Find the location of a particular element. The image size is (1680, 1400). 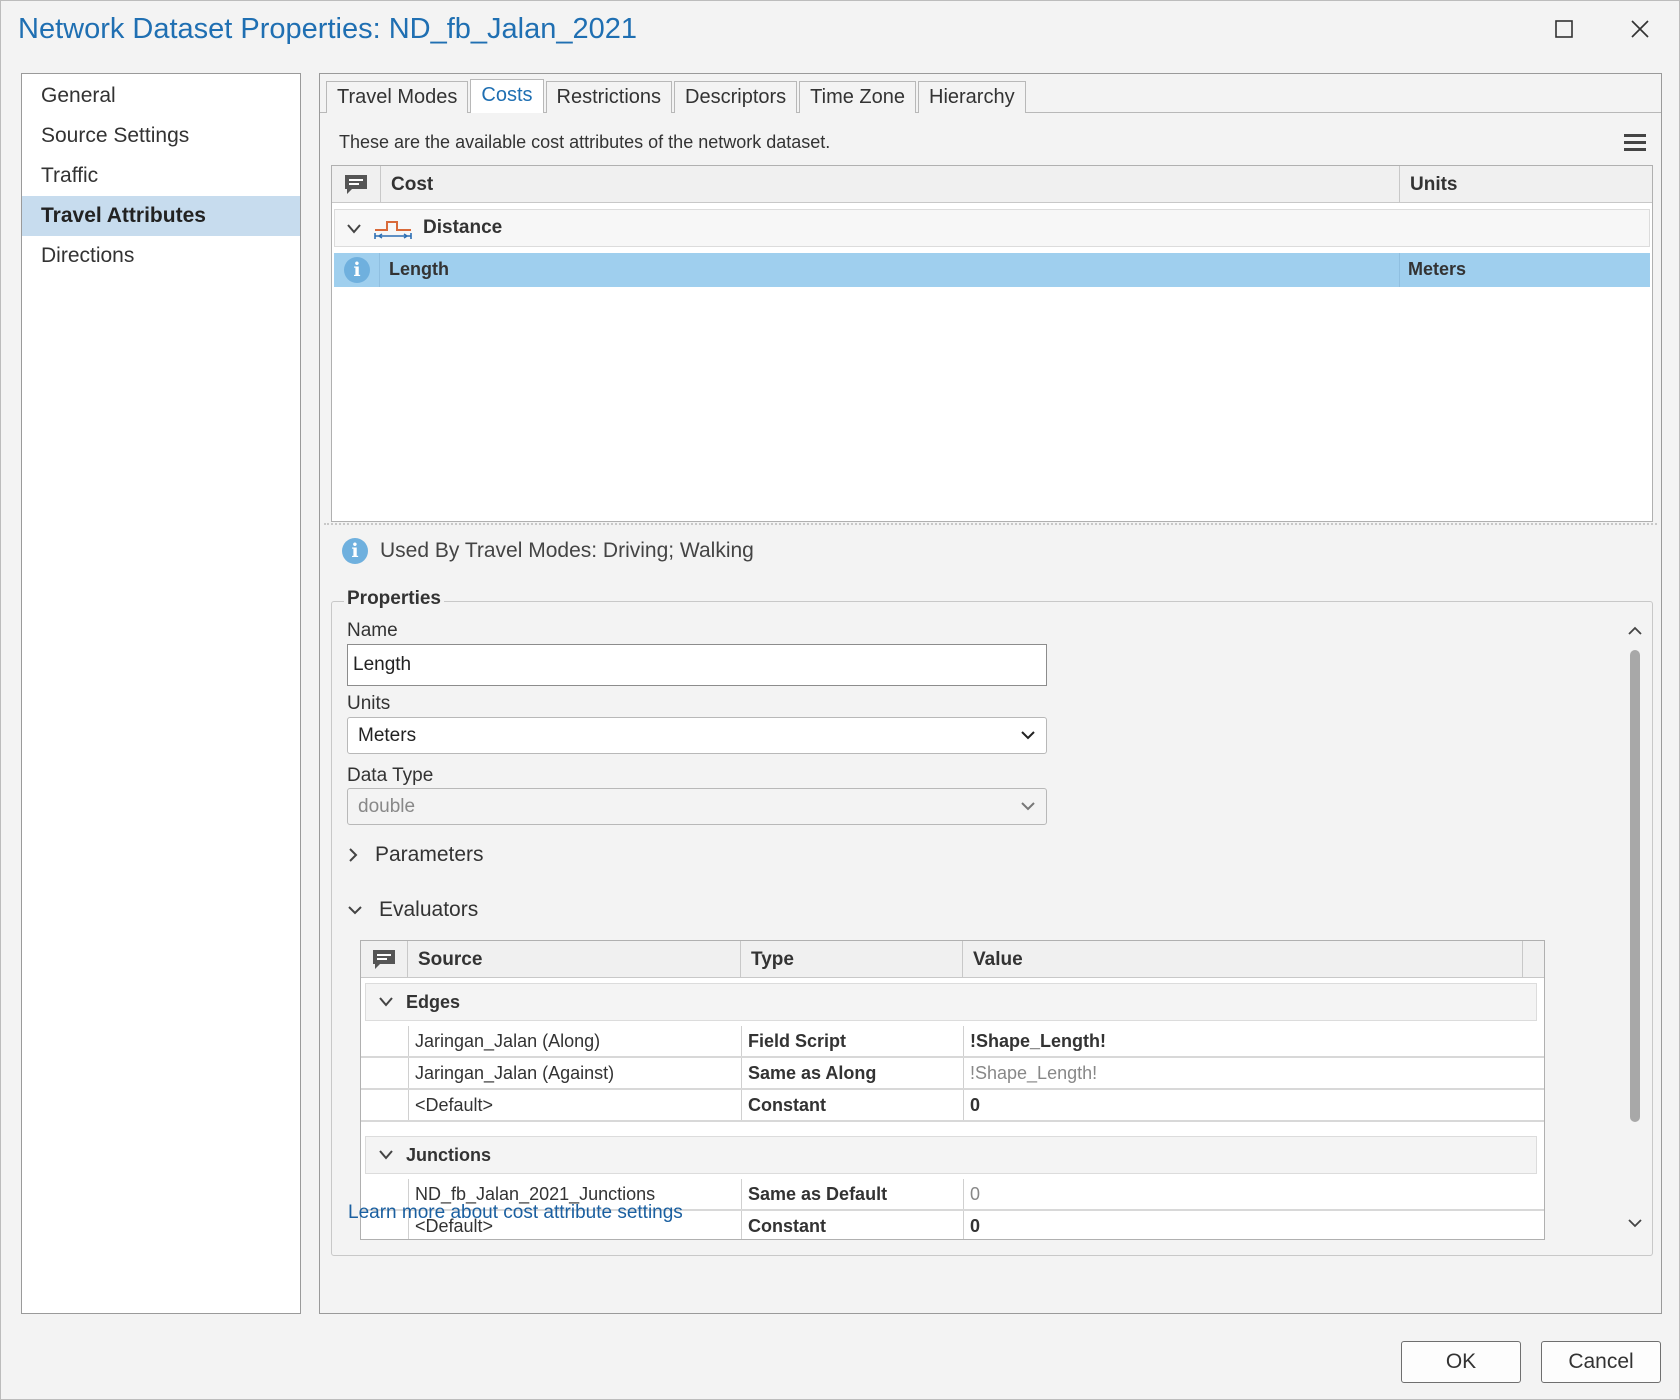

units-label: Units is located at coordinates (369, 703).